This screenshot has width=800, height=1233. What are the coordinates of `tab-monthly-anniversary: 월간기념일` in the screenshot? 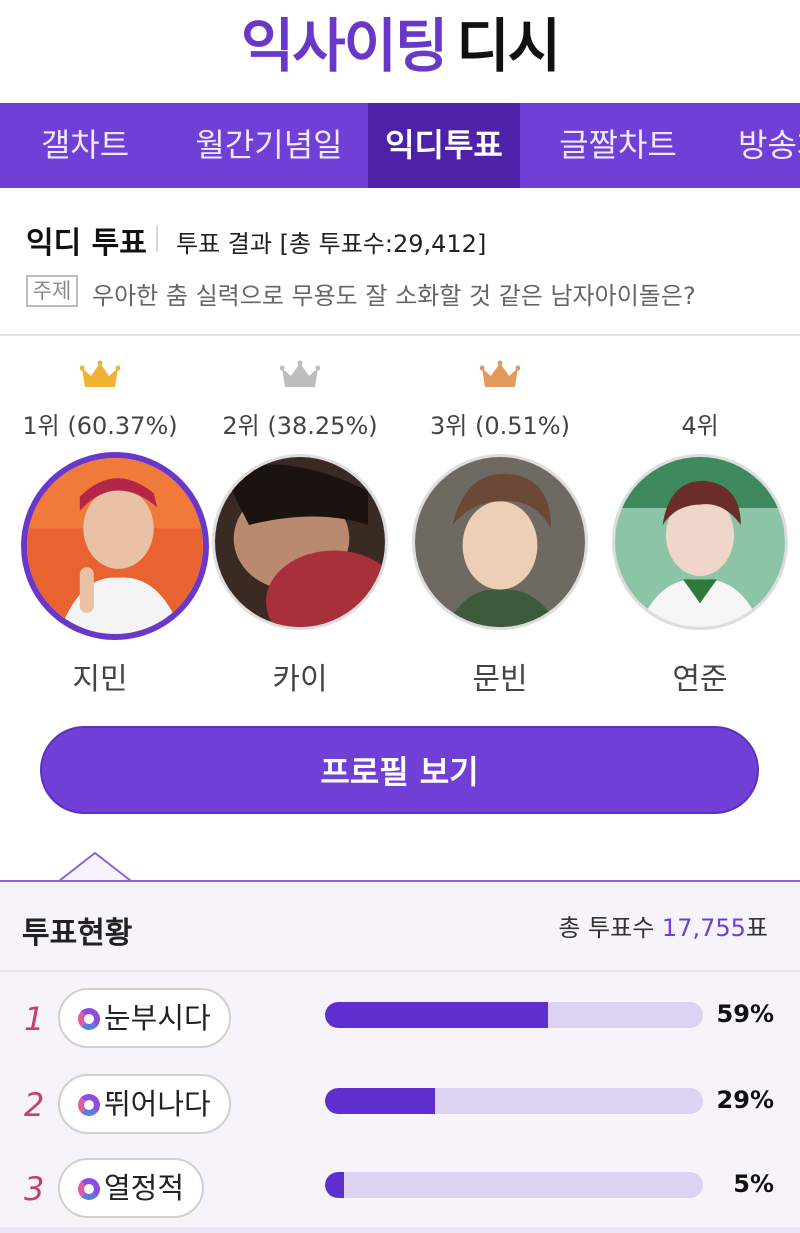 It's located at (269, 145).